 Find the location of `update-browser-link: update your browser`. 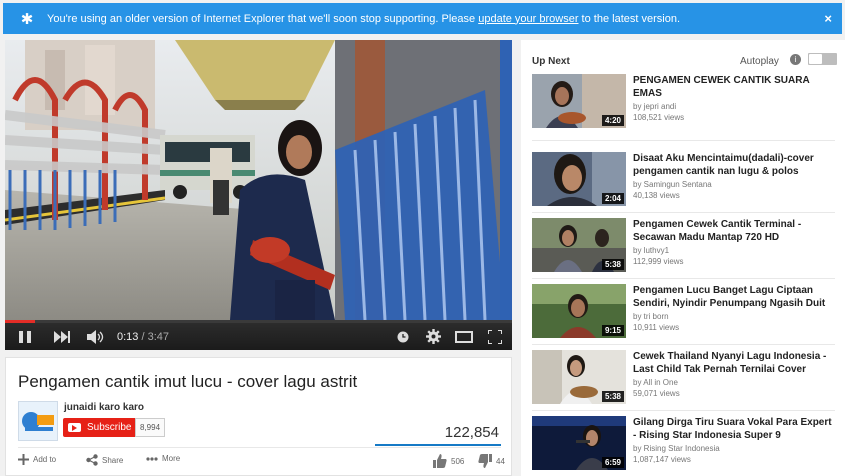

update-browser-link: update your browser is located at coordinates (528, 19).